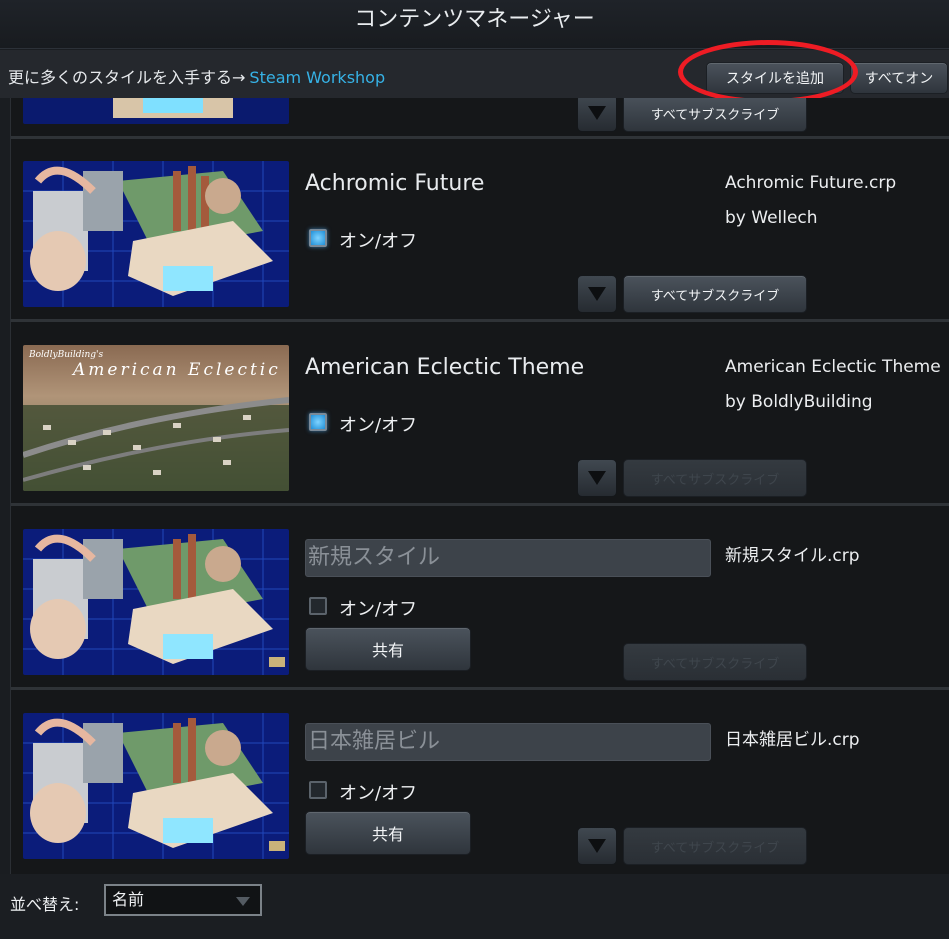 The width and height of the screenshot is (949, 939). What do you see at coordinates (128, 899) in the screenshot?
I see `sort-value: 名前` at bounding box center [128, 899].